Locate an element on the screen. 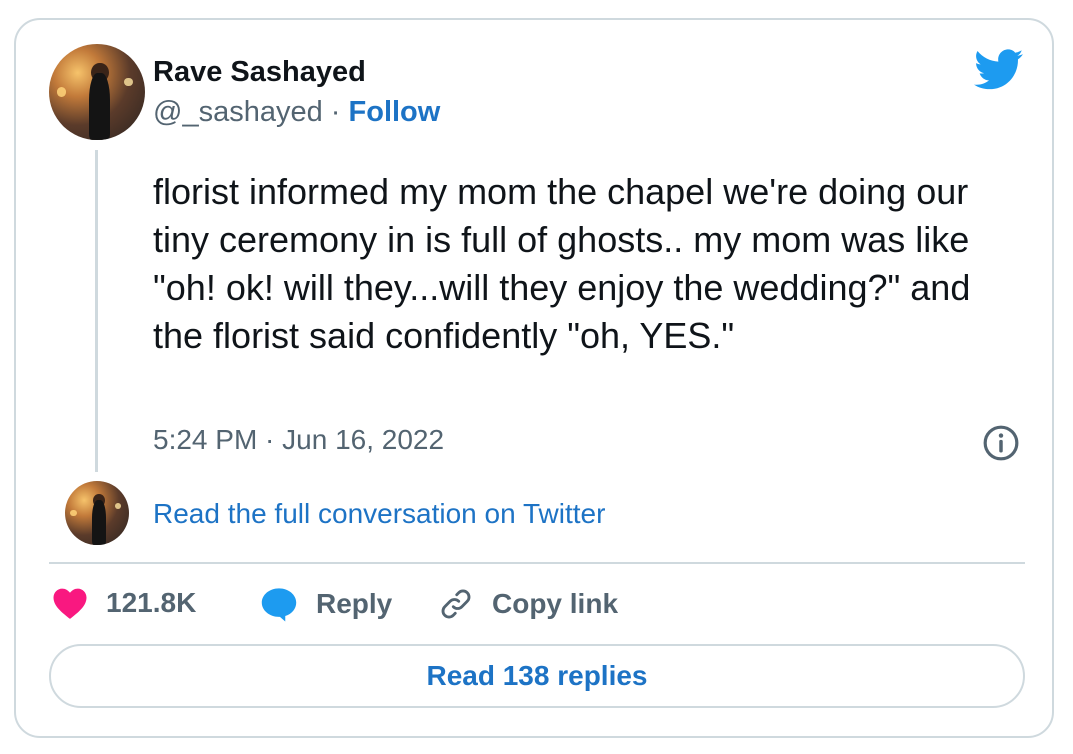 The image size is (1073, 754). heart-icon is located at coordinates (70, 603).